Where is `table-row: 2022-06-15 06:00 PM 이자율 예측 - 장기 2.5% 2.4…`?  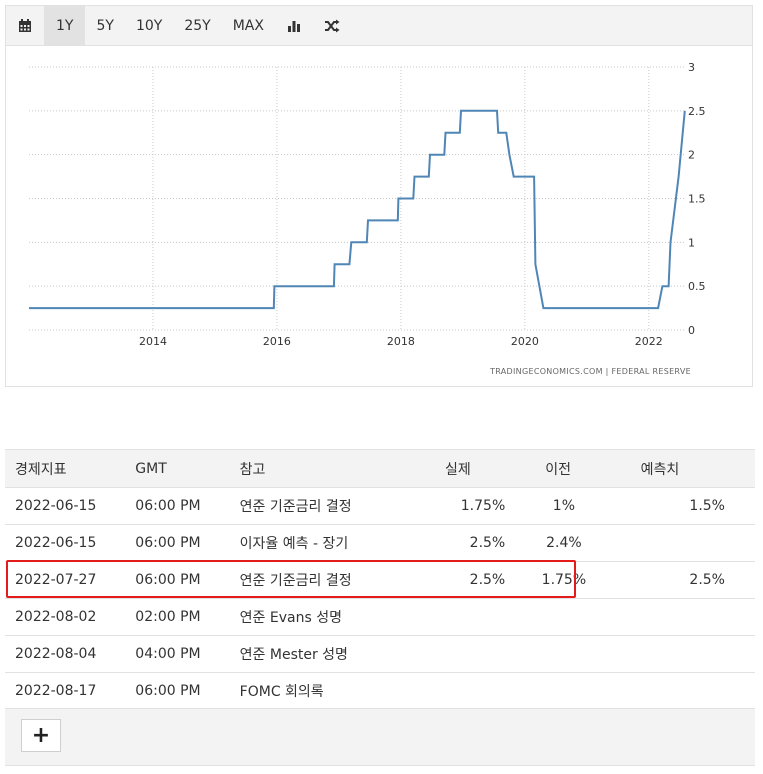
table-row: 2022-06-15 06:00 PM 이자율 예측 - 장기 2.5% 2.4… is located at coordinates (380, 543).